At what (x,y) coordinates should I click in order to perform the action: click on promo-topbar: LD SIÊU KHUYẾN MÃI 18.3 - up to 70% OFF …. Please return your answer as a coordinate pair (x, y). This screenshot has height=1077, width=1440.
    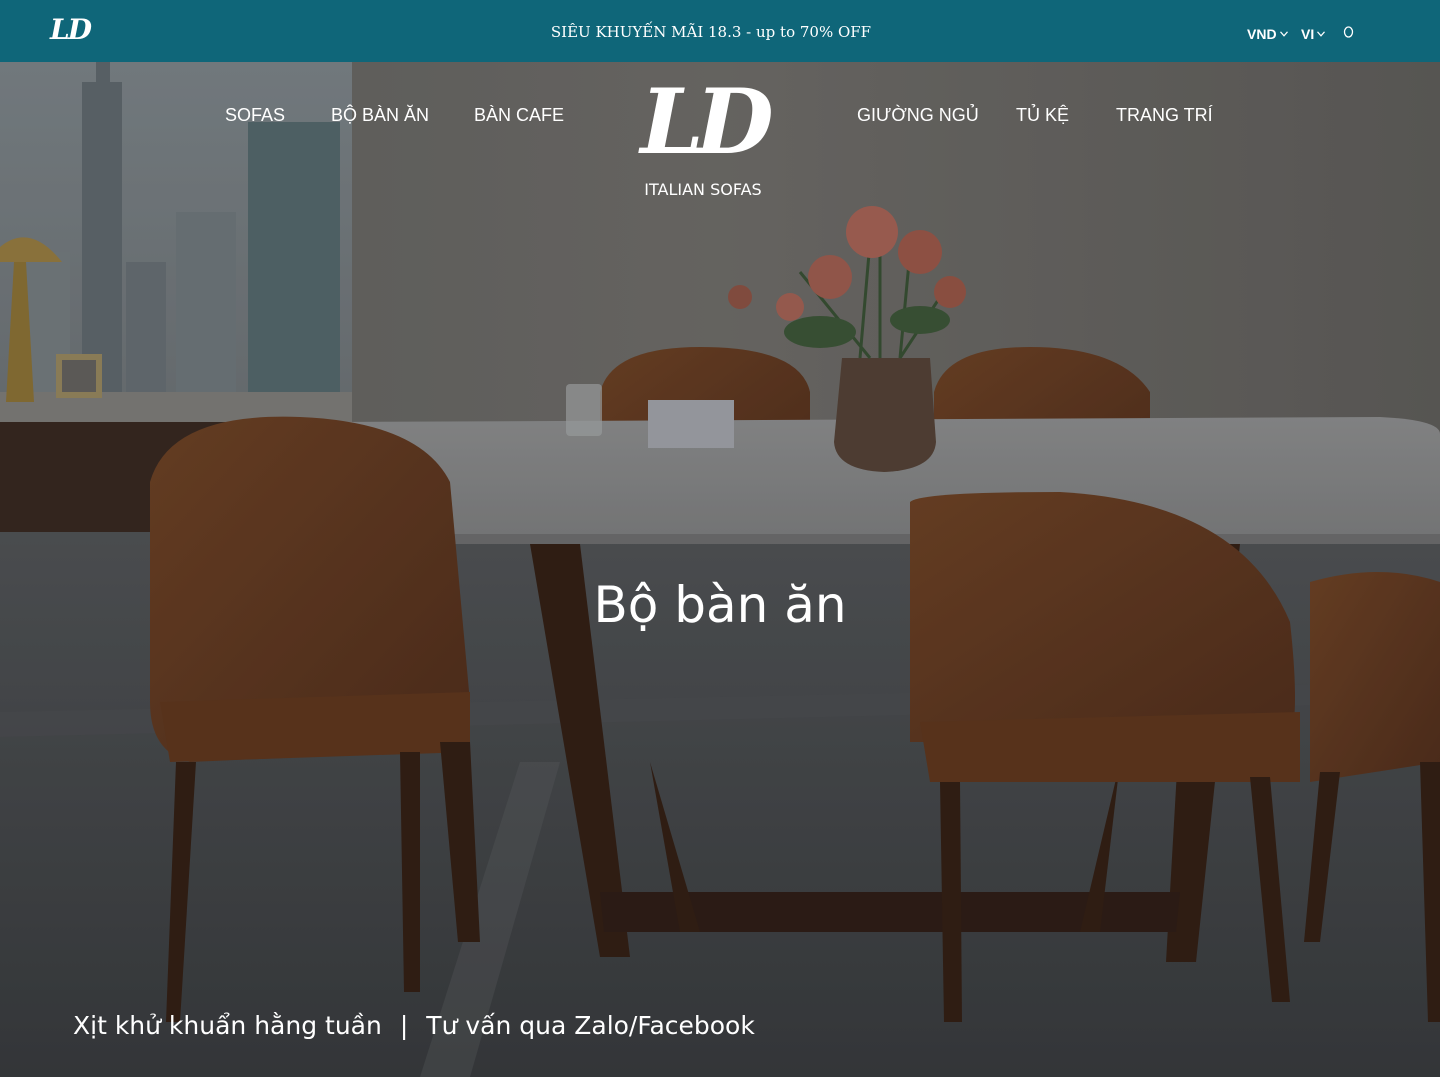
    Looking at the image, I should click on (720, 31).